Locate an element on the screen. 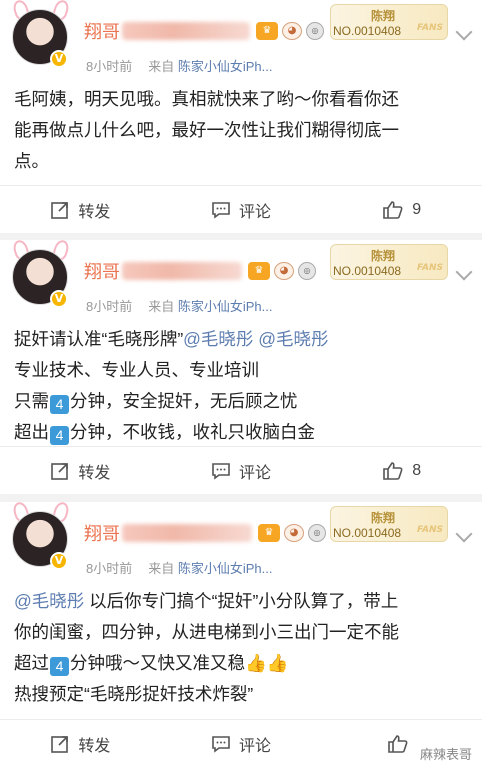 The width and height of the screenshot is (482, 767). content-text: 以后你专门搞个“捉奸”小分队算了，带上 is located at coordinates (241, 601).